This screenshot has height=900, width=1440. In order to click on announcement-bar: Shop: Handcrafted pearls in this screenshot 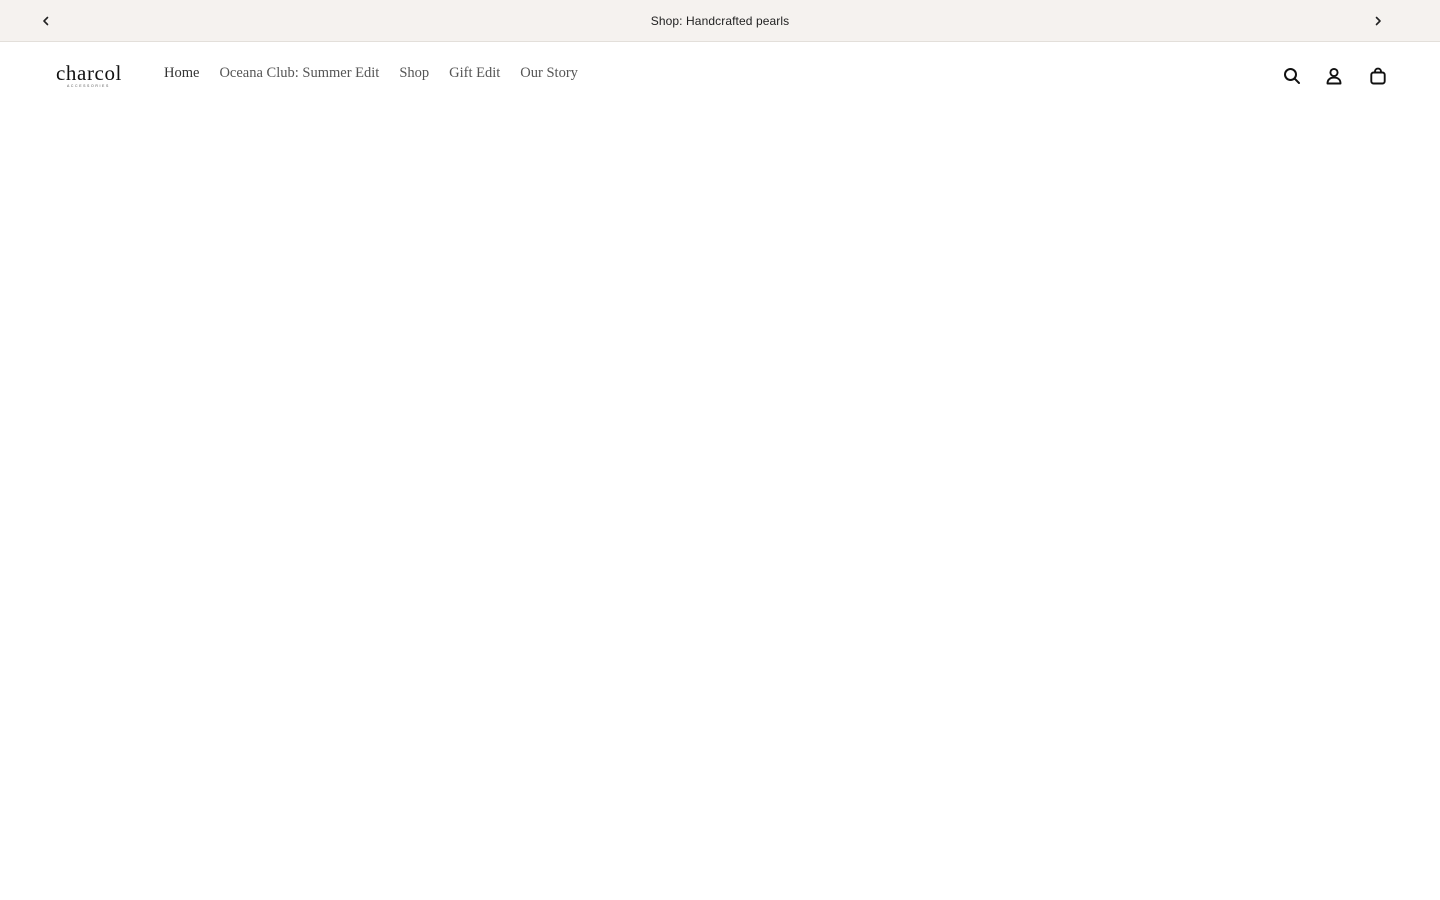, I will do `click(720, 21)`.